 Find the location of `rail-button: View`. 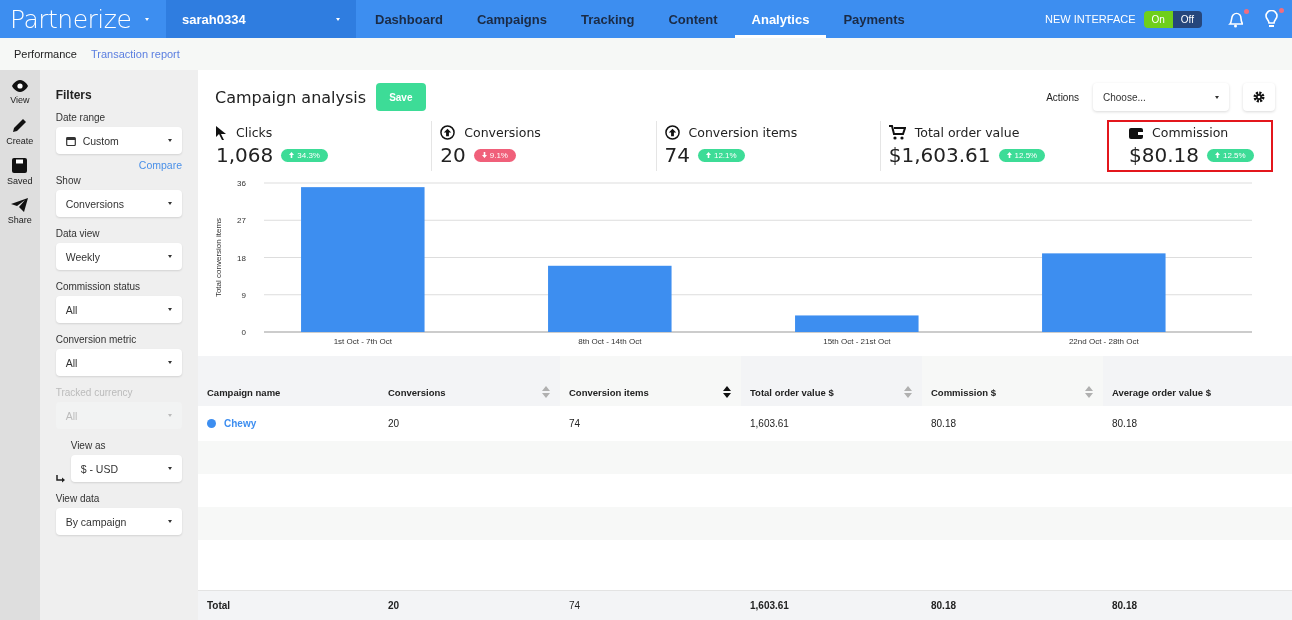

rail-button: View is located at coordinates (20, 92).